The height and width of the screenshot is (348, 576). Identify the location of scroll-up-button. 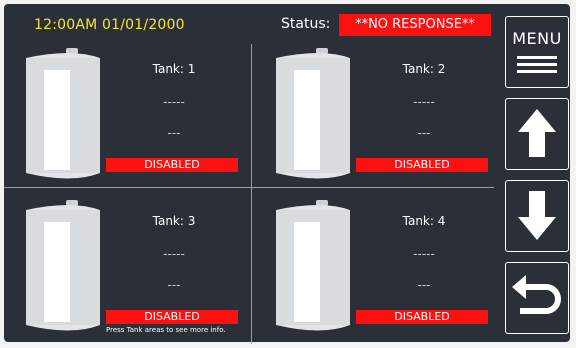
(537, 134).